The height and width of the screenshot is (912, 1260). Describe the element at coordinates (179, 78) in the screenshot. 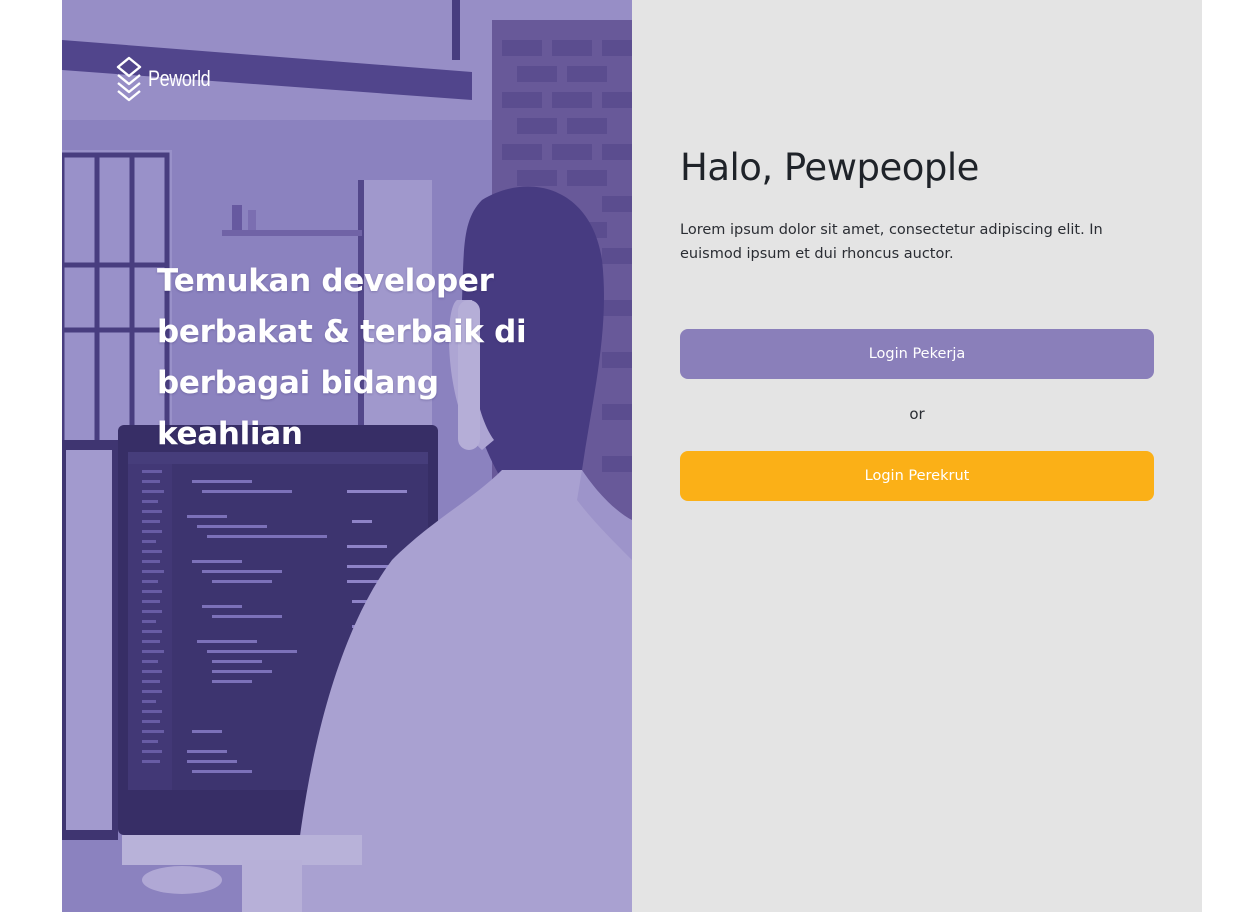

I see `brand-name: Peworld` at that location.